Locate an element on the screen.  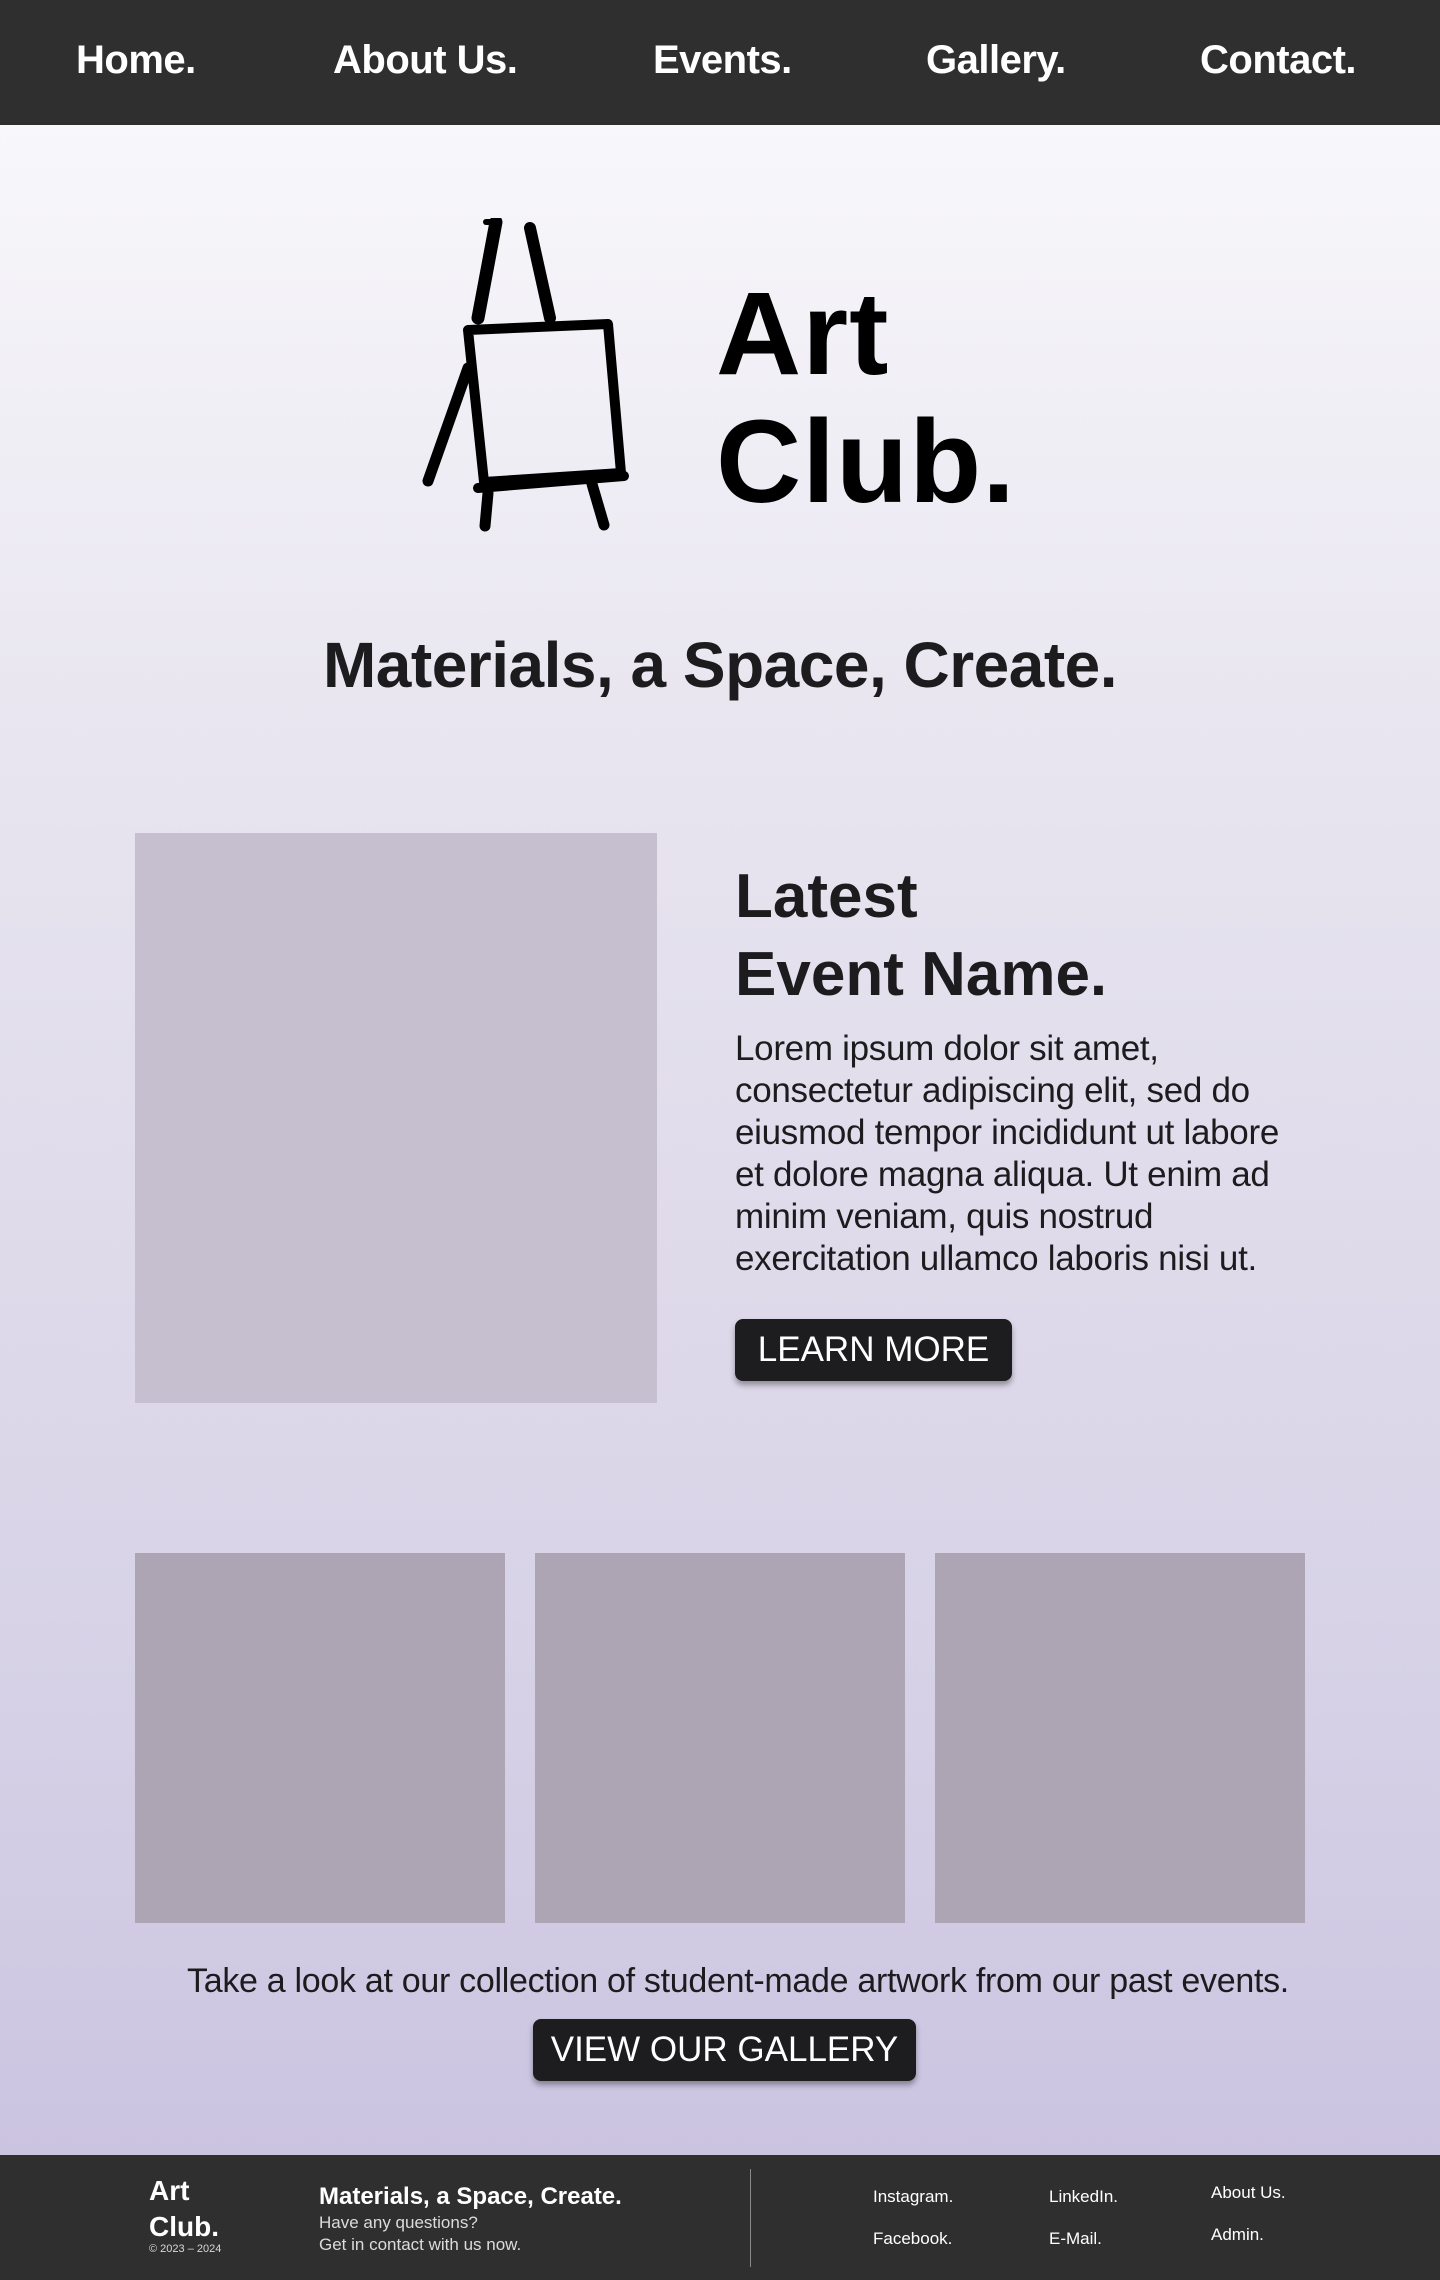
learn-more-button: LEARN MORE is located at coordinates (873, 1350).